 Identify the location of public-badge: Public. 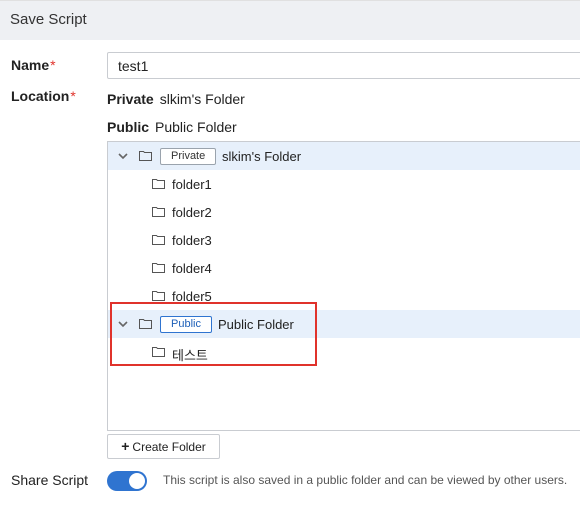
(186, 324).